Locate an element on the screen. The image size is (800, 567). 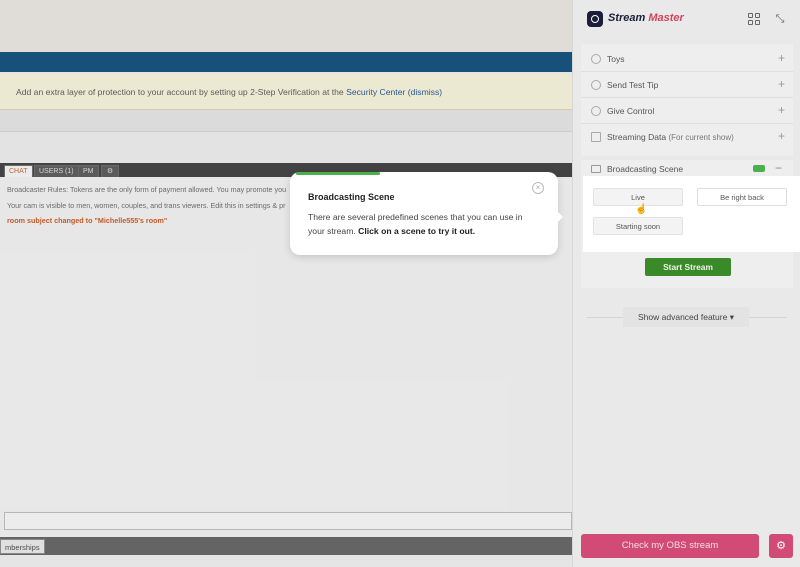
popover-arrow is located at coordinates (559, 217).